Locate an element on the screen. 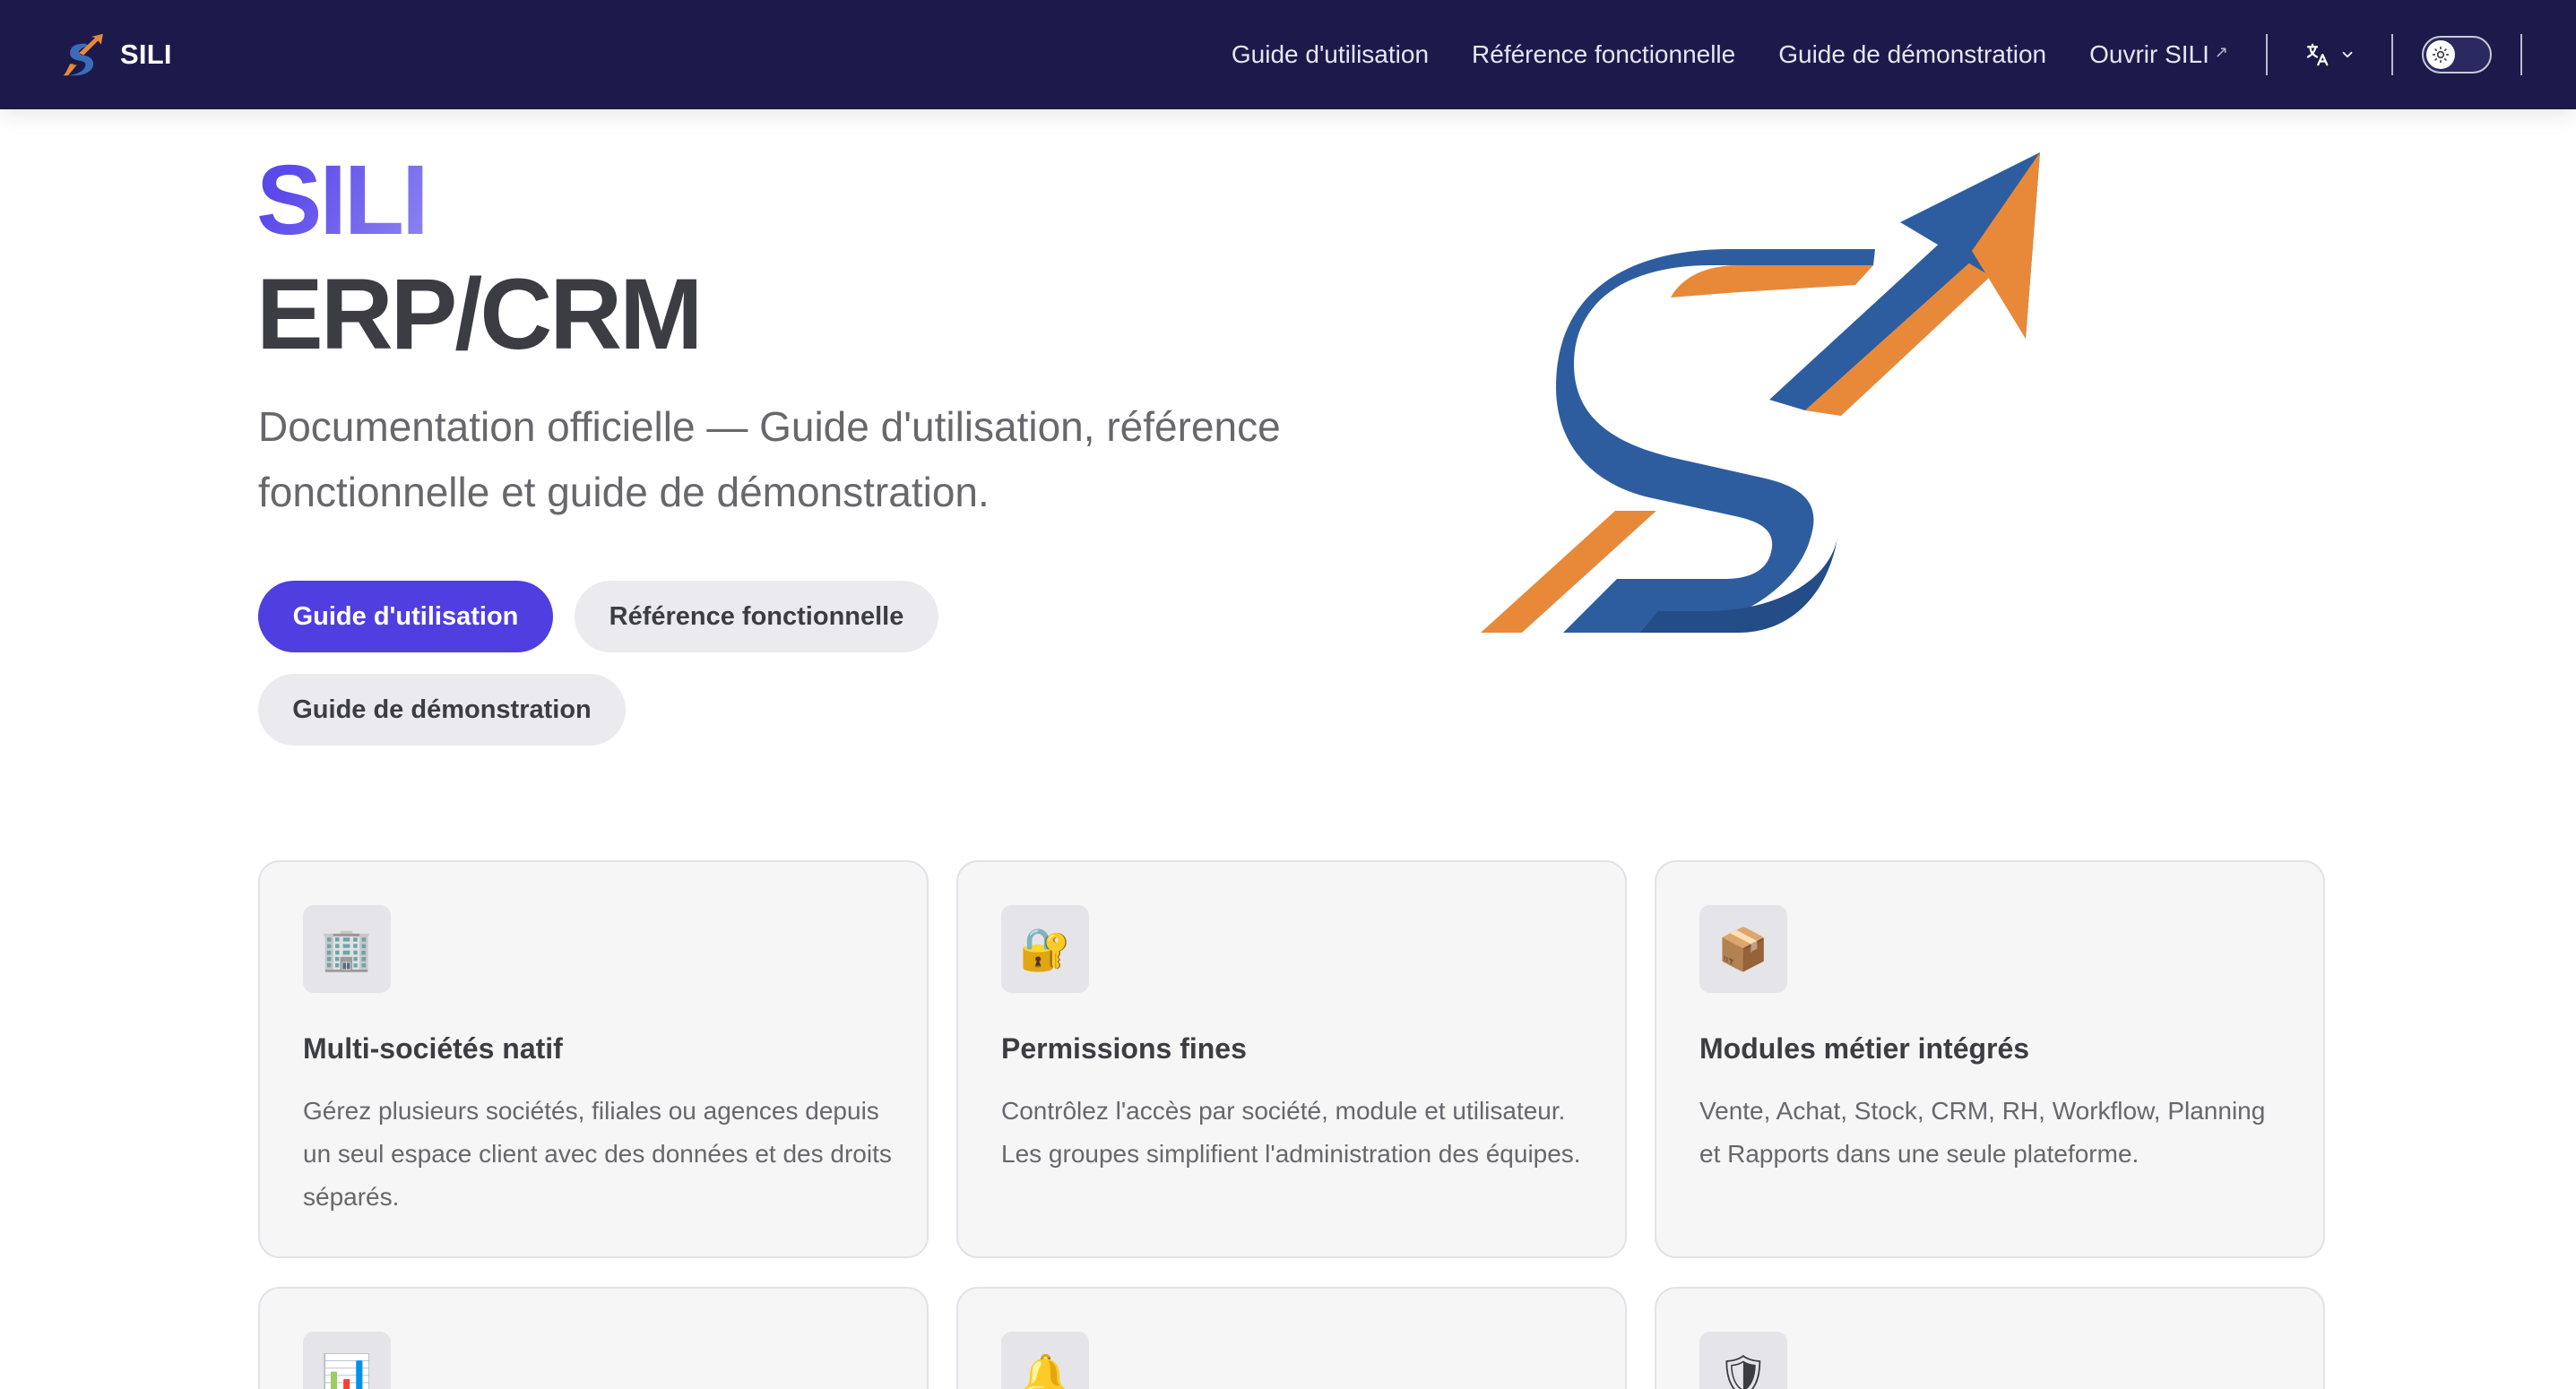 The width and height of the screenshot is (2576, 1389). feature-title: Permissions fines is located at coordinates (1124, 1048).